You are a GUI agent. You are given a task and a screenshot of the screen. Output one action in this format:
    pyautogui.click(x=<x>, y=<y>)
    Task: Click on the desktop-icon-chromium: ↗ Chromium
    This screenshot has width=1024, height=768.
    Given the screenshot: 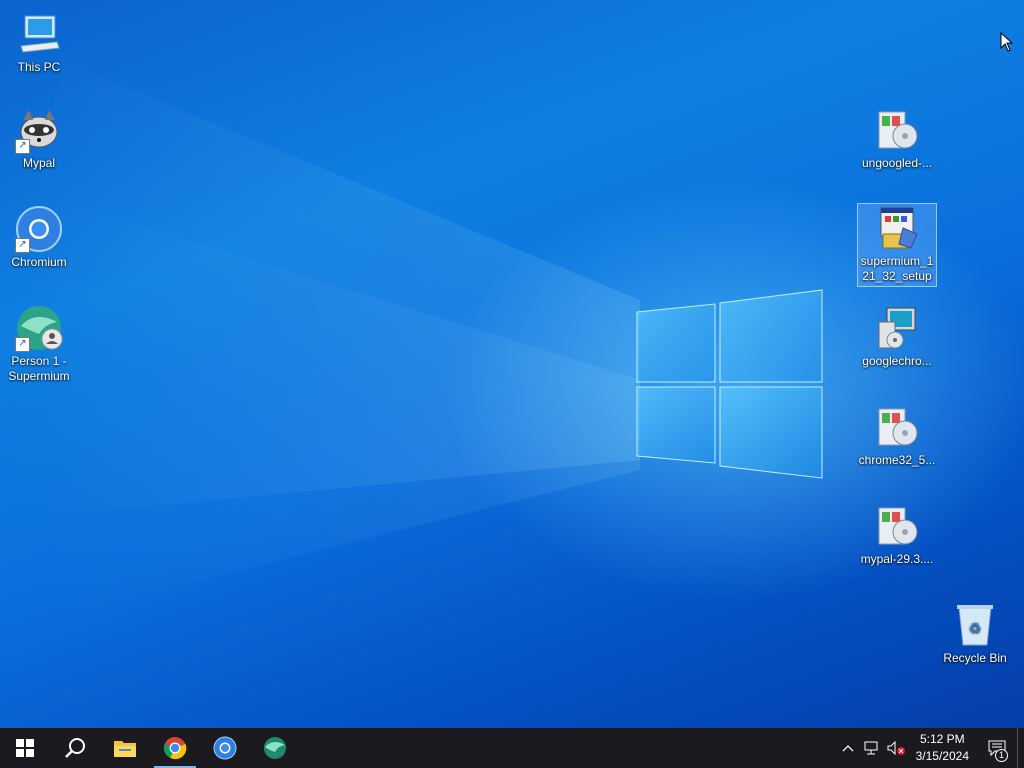 What is the action you would take?
    pyautogui.click(x=39, y=237)
    